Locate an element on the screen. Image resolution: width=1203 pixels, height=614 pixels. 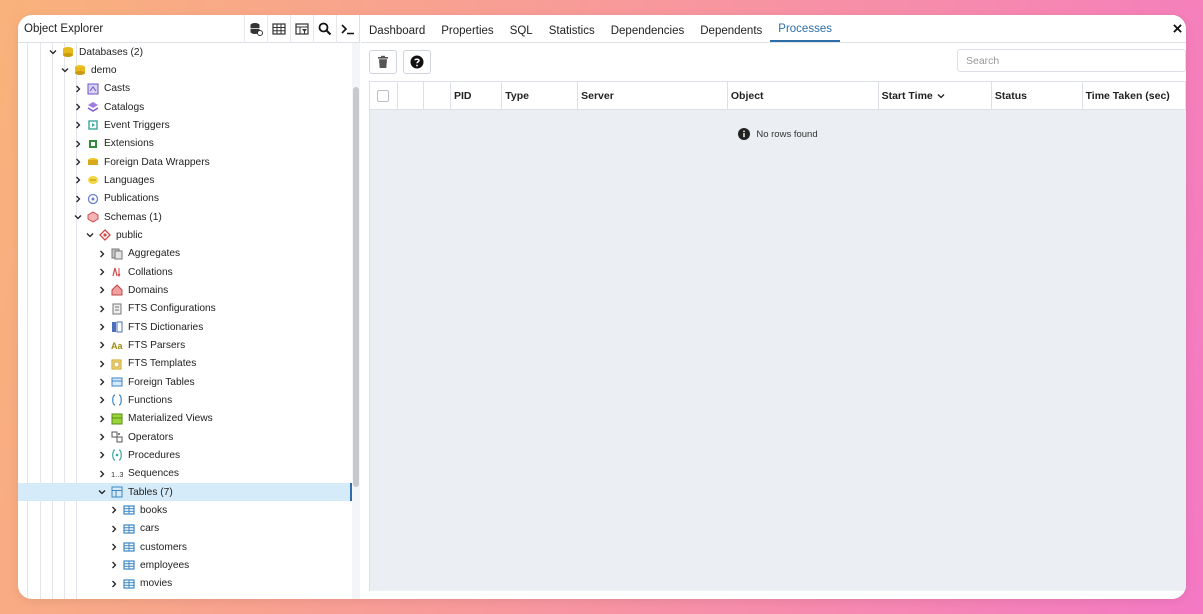
tree-item-fts-dictionaries: FTS Dictionaries is located at coordinates (185, 327).